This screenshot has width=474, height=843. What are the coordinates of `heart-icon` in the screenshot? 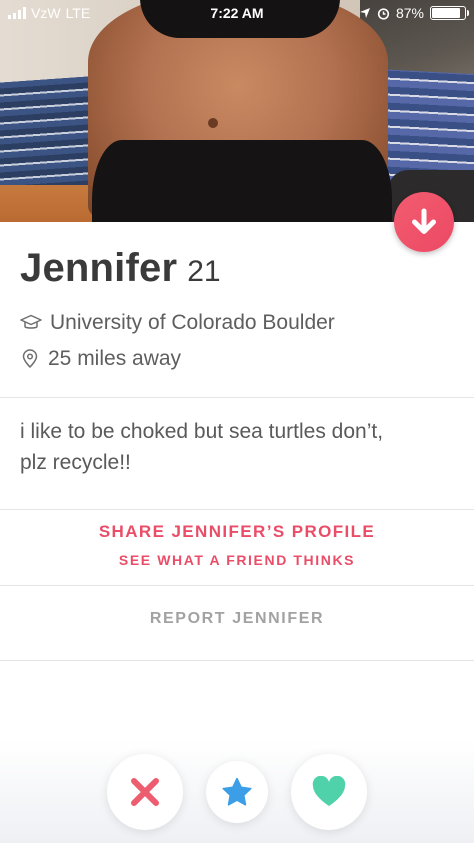 It's located at (329, 791).